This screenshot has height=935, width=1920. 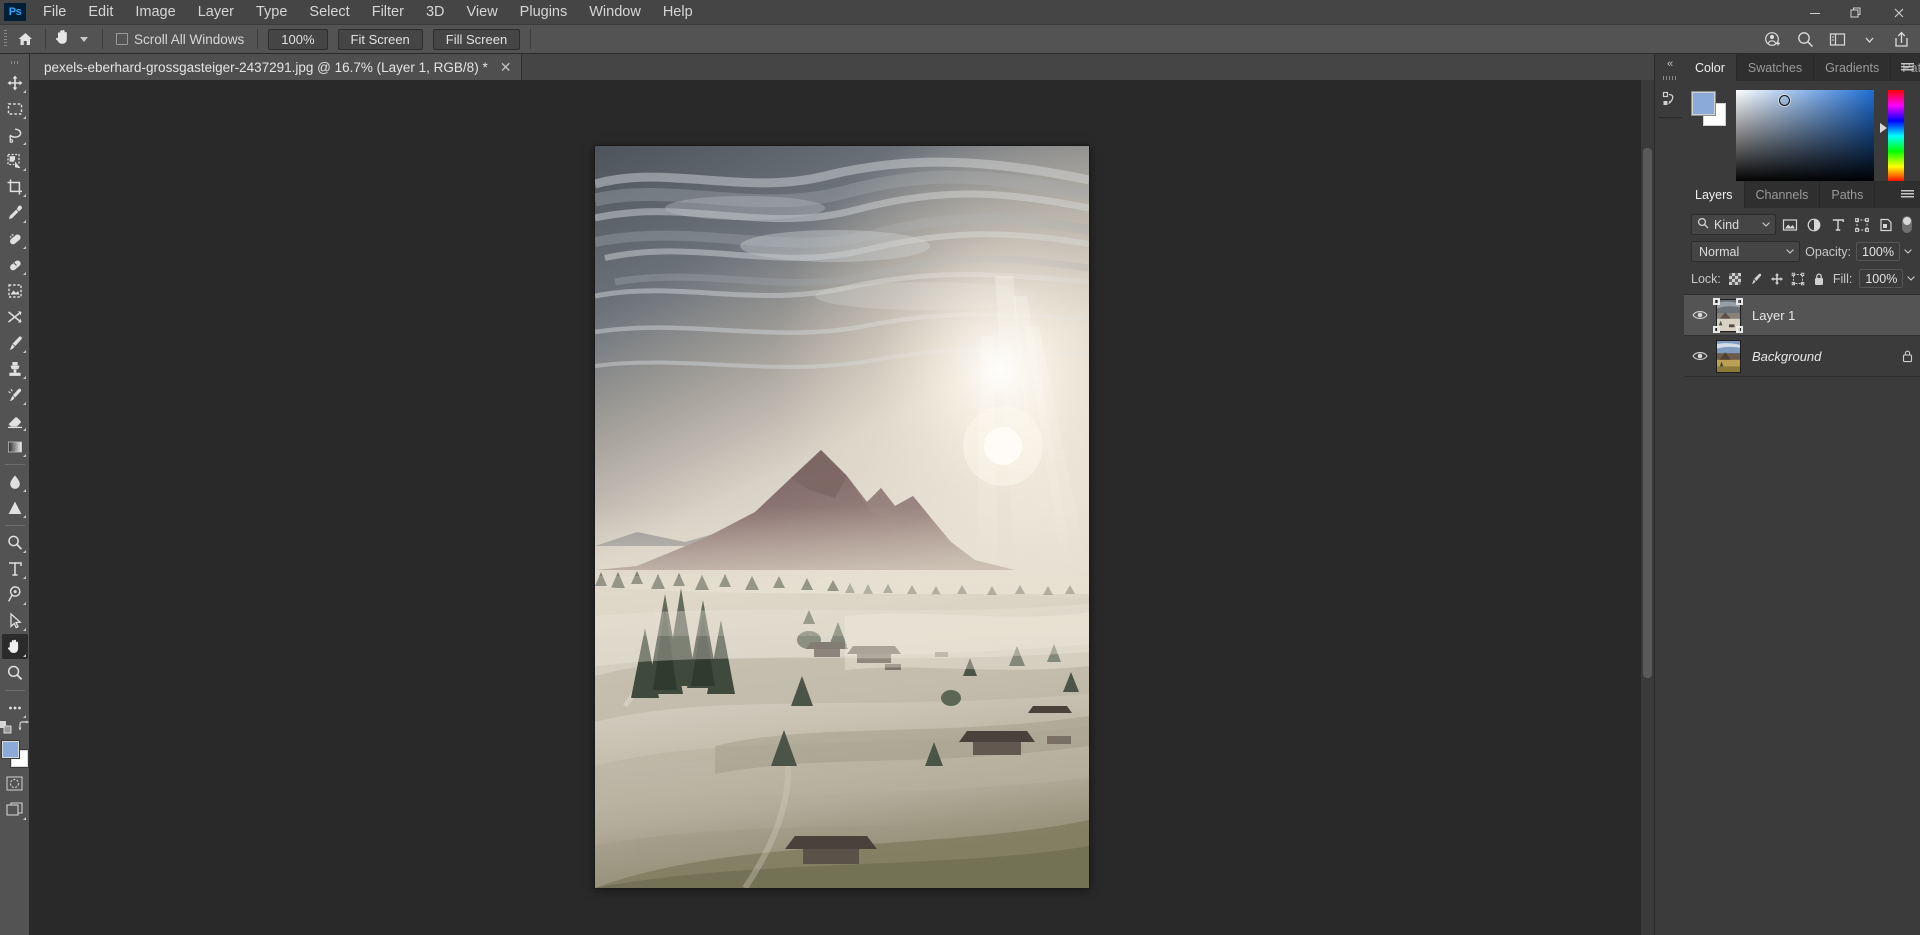 What do you see at coordinates (1670, 99) in the screenshot?
I see `history-panel-icon` at bounding box center [1670, 99].